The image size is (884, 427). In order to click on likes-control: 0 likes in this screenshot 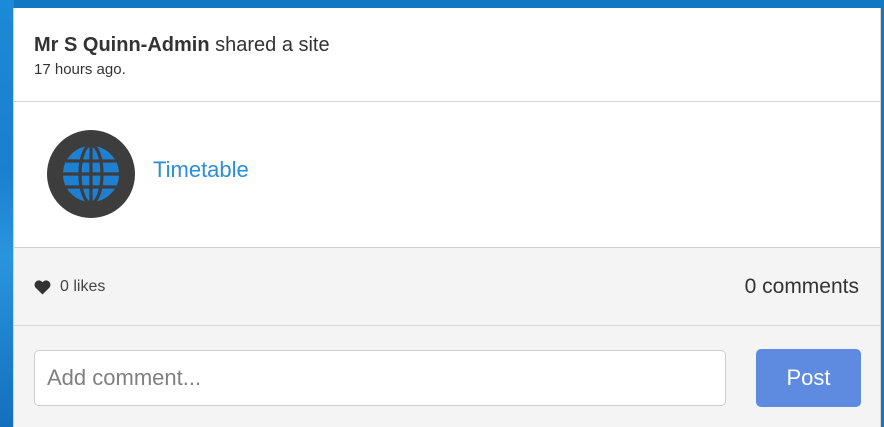, I will do `click(69, 287)`.